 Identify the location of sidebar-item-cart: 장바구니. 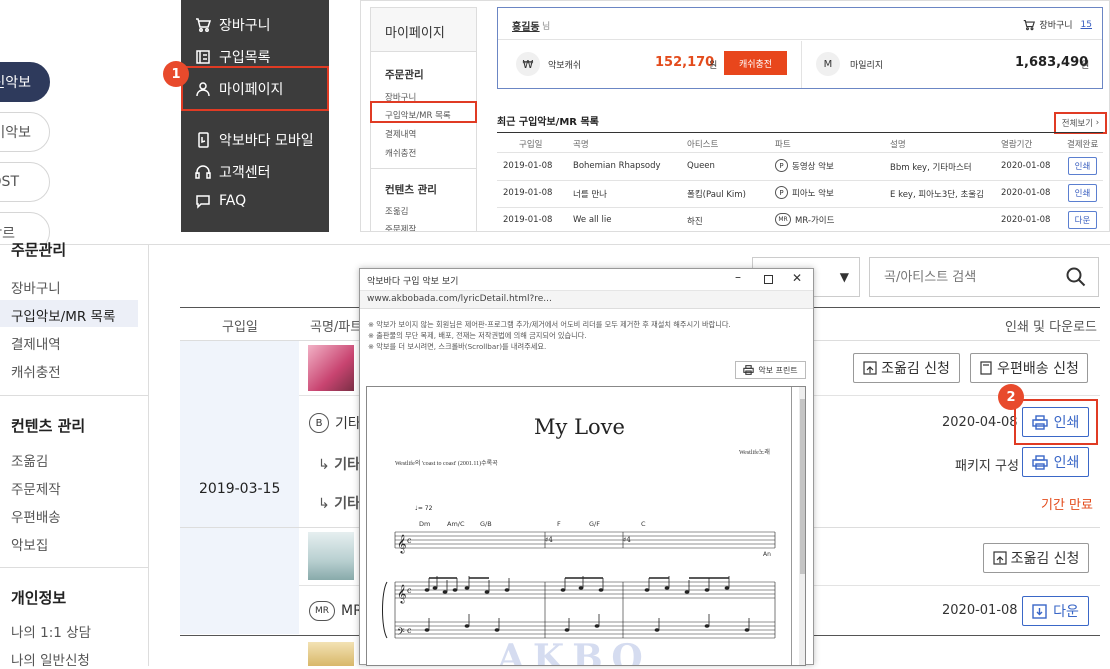
(36, 287).